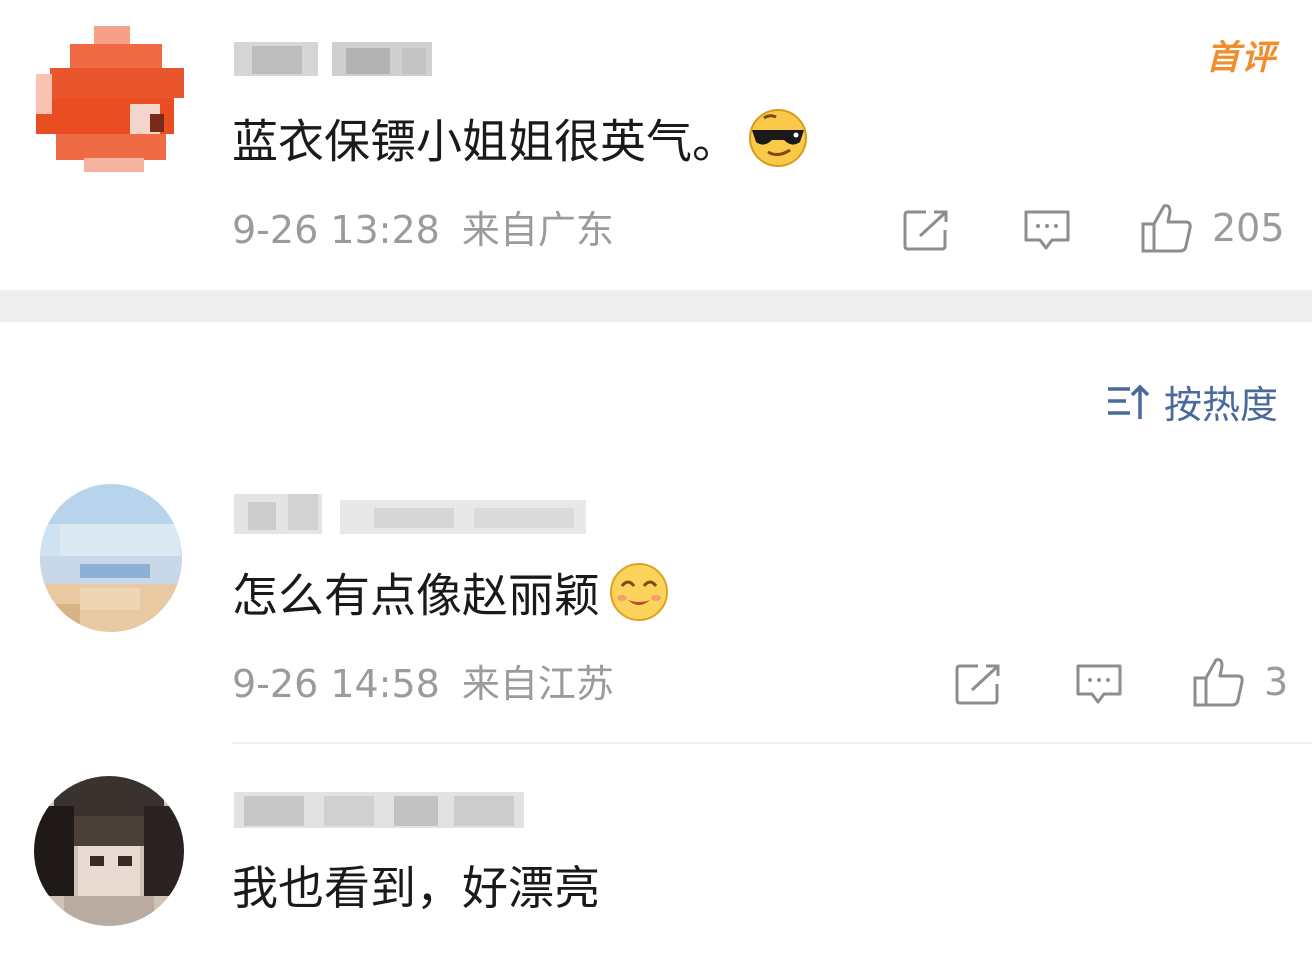  I want to click on comment-text: 蓝衣保镖小姐姐很英气。, so click(521, 145).